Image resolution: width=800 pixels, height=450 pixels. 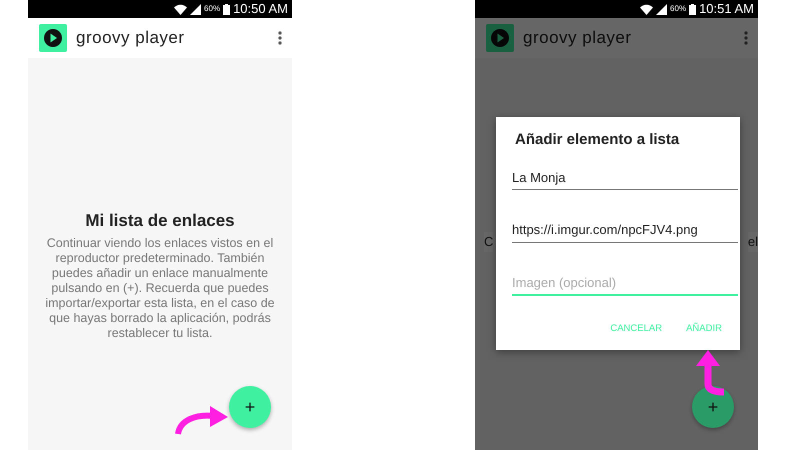 What do you see at coordinates (625, 283) in the screenshot?
I see `input-field: Imagen (opcional)` at bounding box center [625, 283].